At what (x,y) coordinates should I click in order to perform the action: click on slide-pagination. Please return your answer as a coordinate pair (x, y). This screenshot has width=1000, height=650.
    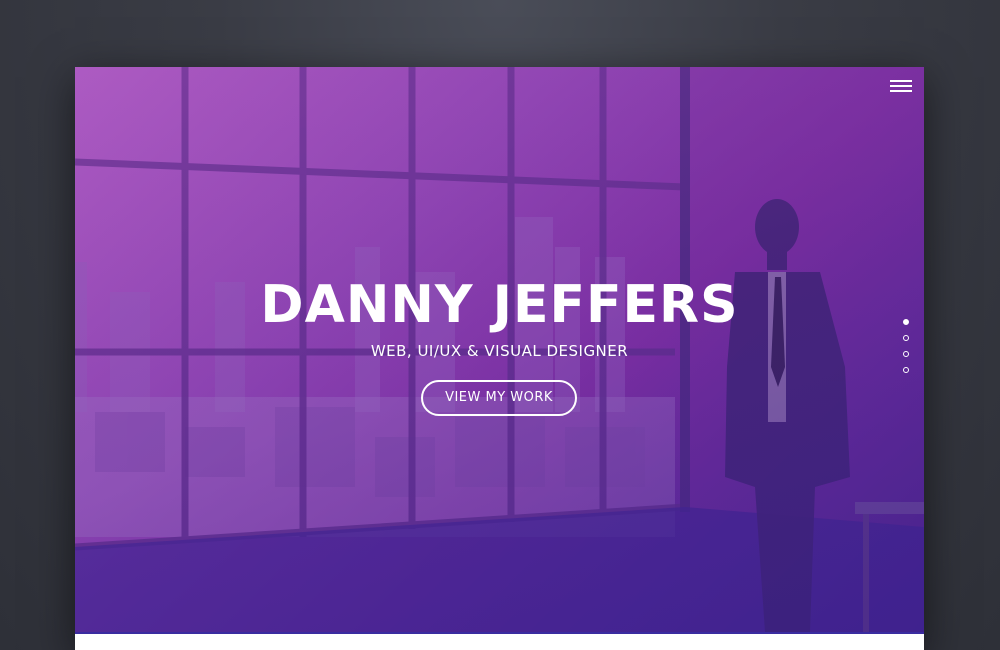
    Looking at the image, I should click on (907, 351).